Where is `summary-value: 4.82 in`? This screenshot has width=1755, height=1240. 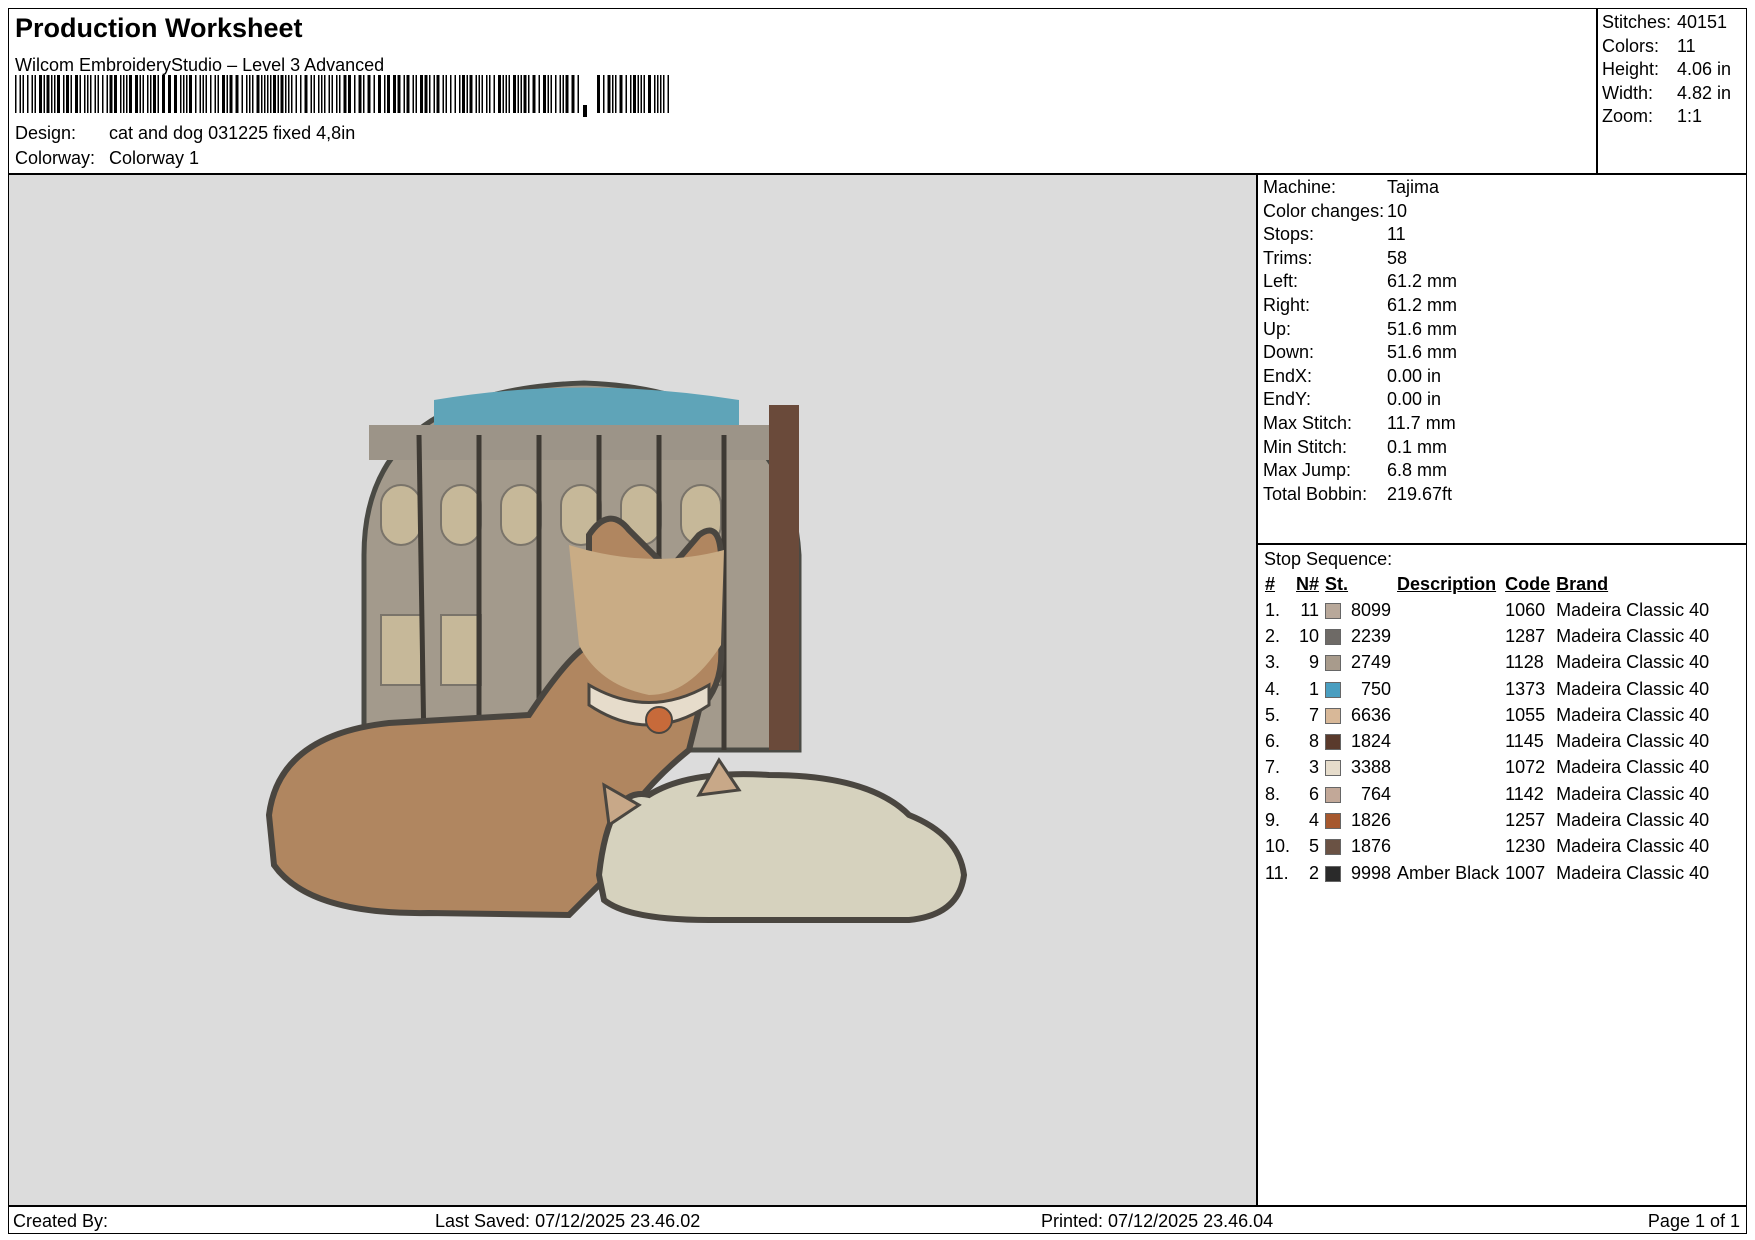 summary-value: 4.82 in is located at coordinates (1704, 92).